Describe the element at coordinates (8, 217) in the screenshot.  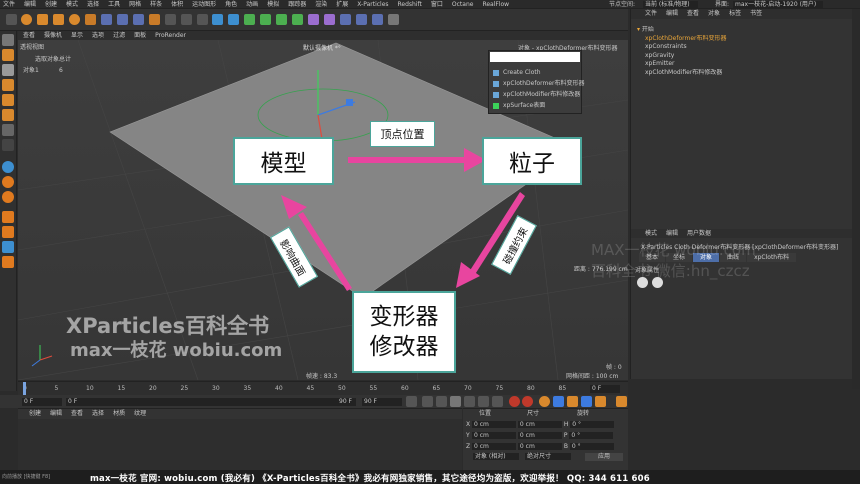
I see `workplane-icon` at that location.